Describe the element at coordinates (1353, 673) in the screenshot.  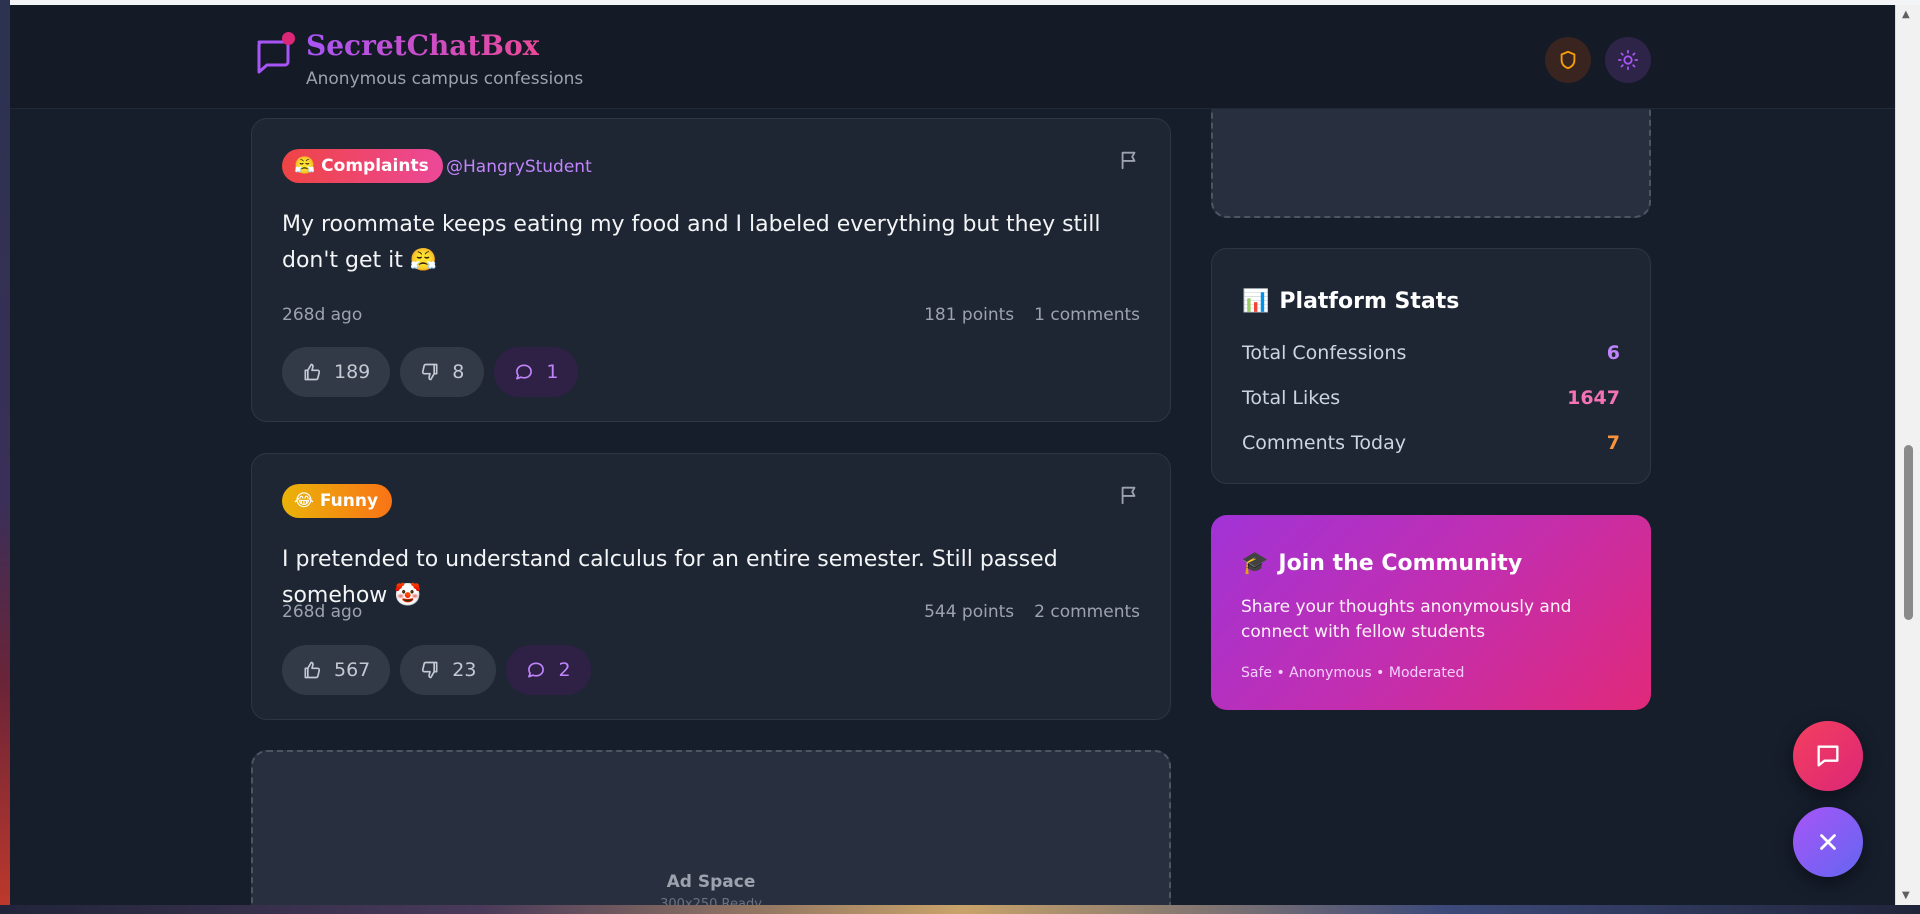
I see `community-footer: Safe • Anonymous • Moderated` at that location.